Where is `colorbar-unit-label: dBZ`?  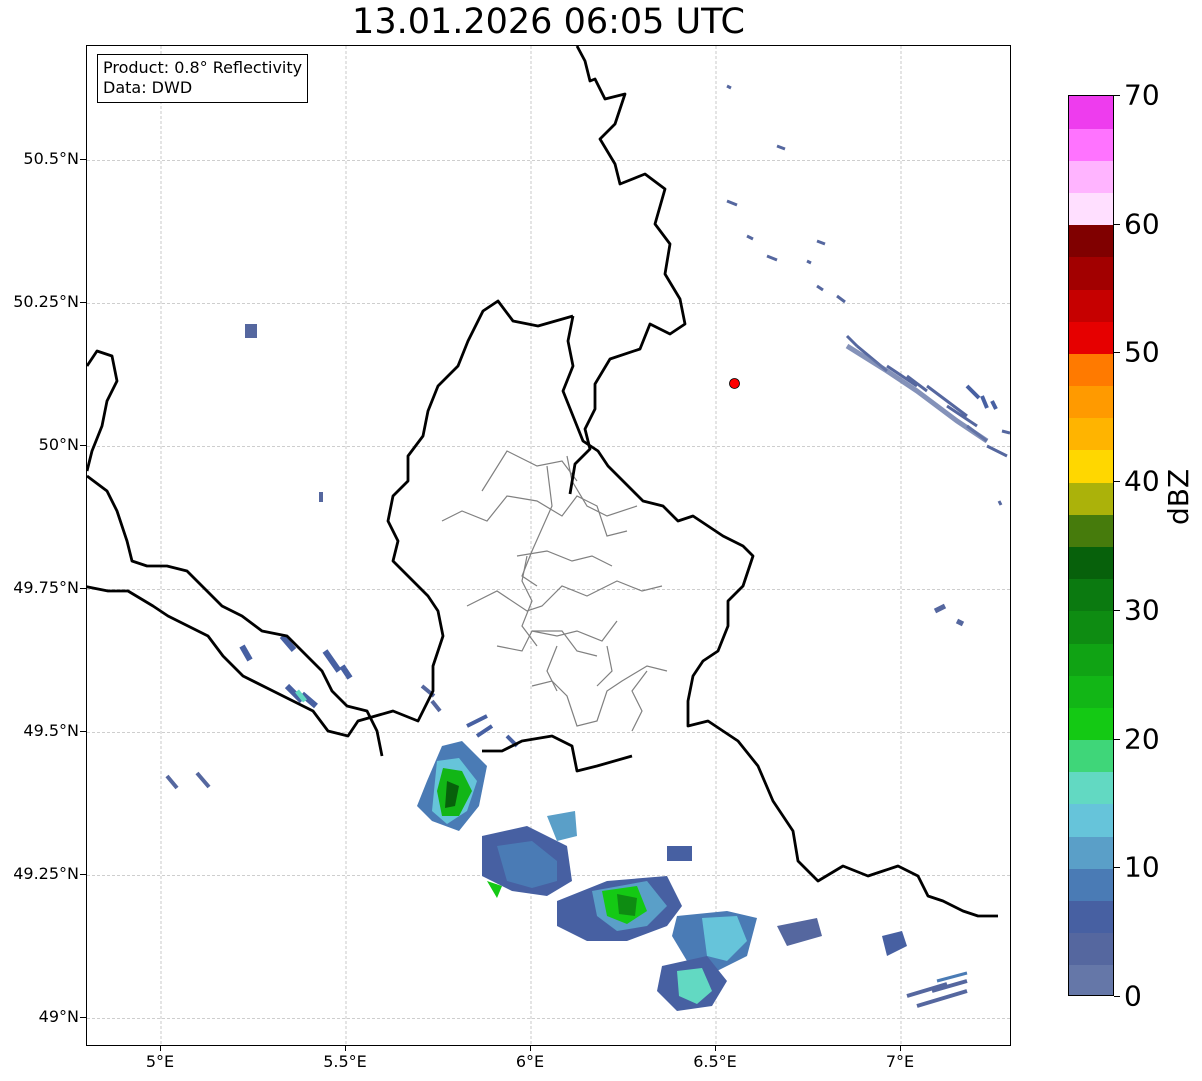 colorbar-unit-label: dBZ is located at coordinates (1178, 496).